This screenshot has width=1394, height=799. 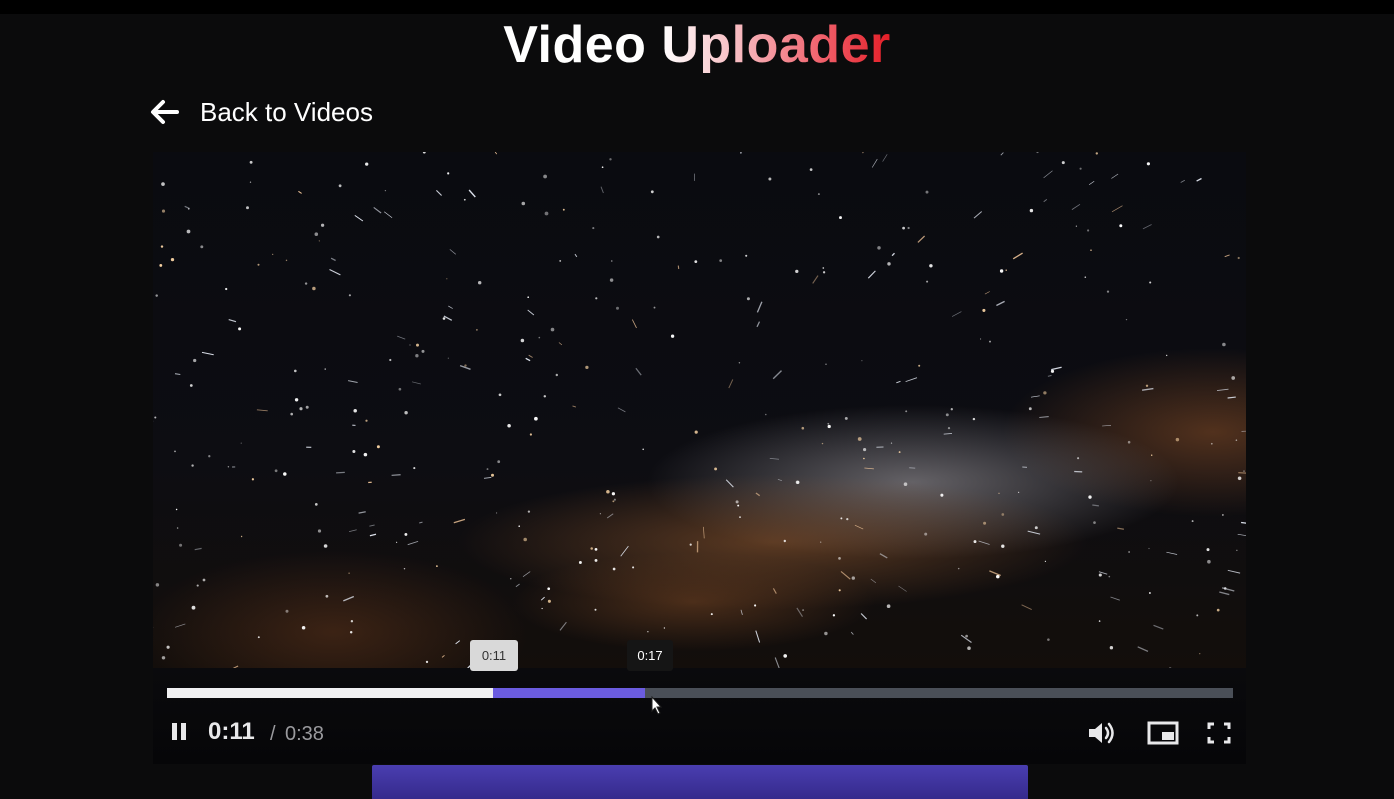 I want to click on app-title-part2: Uploader, so click(x=776, y=45).